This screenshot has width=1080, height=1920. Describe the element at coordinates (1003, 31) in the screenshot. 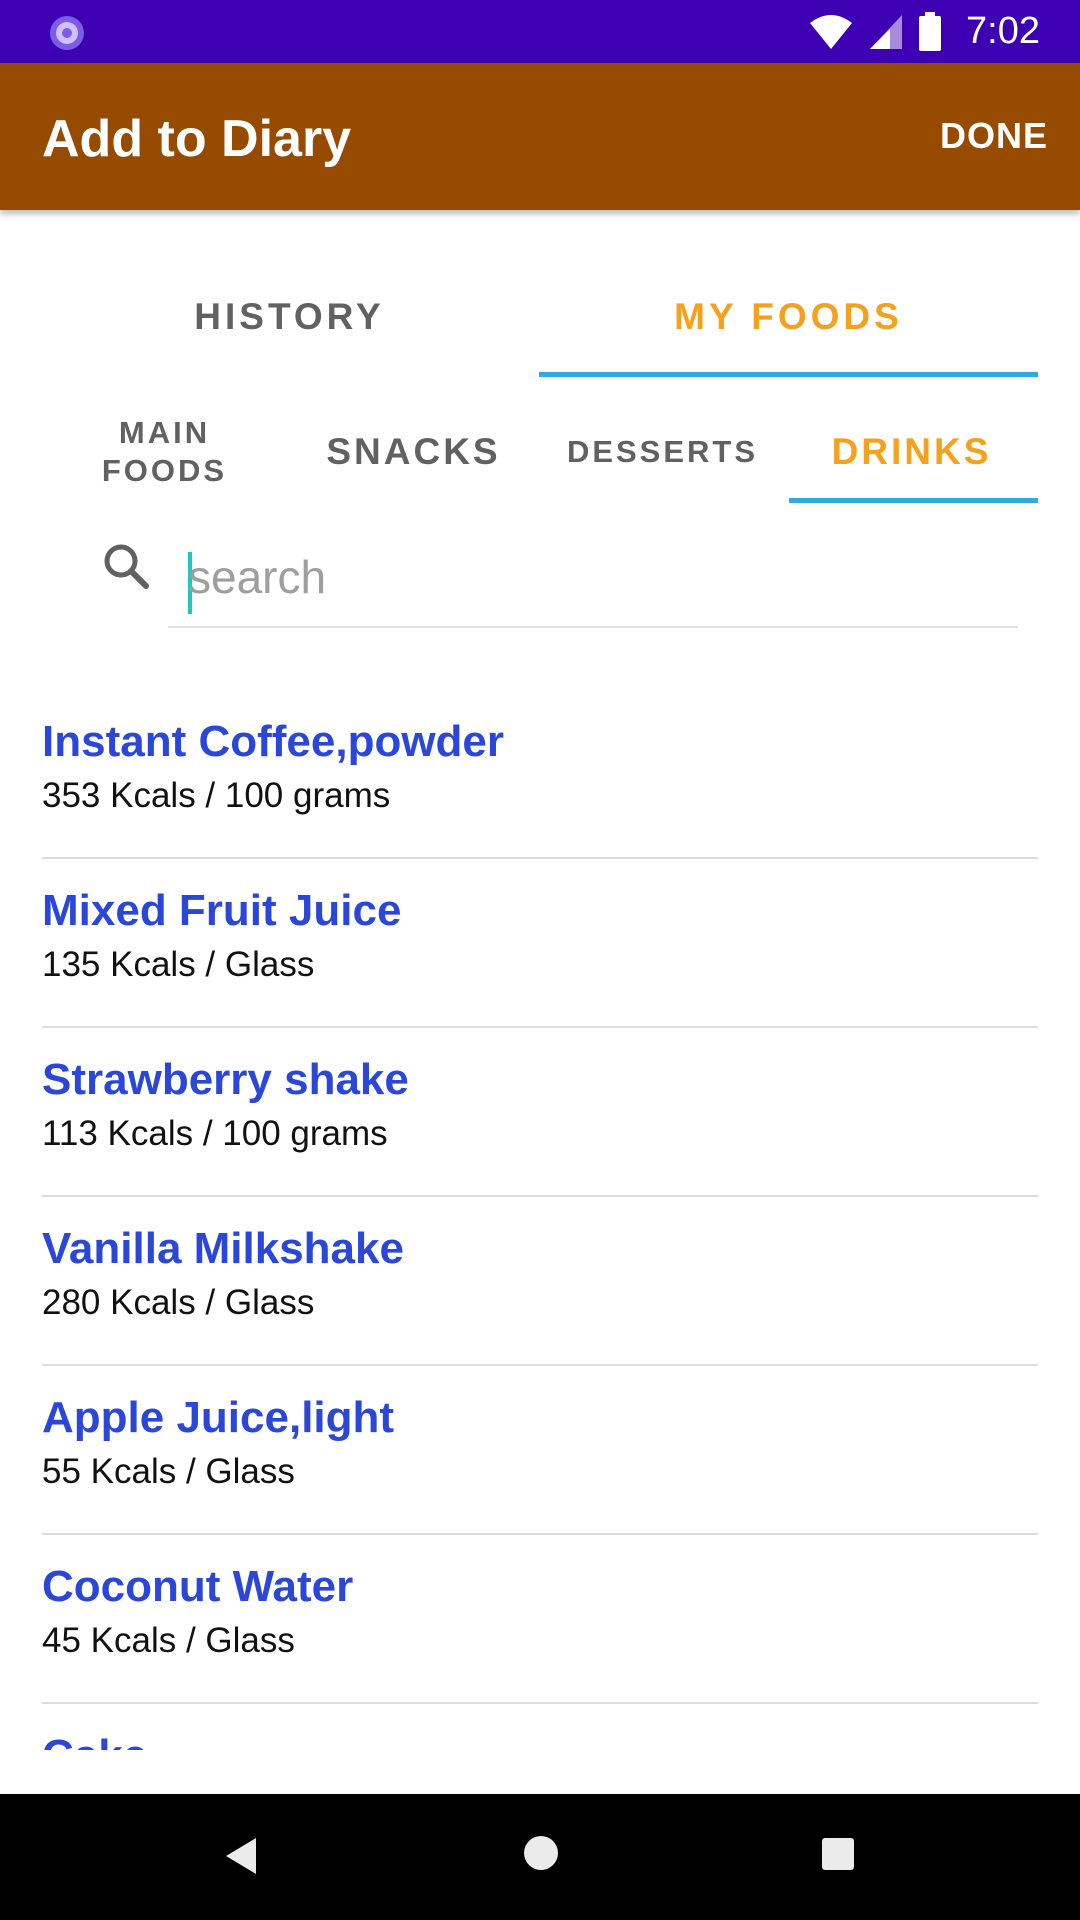

I see `status-time: 7:02` at that location.